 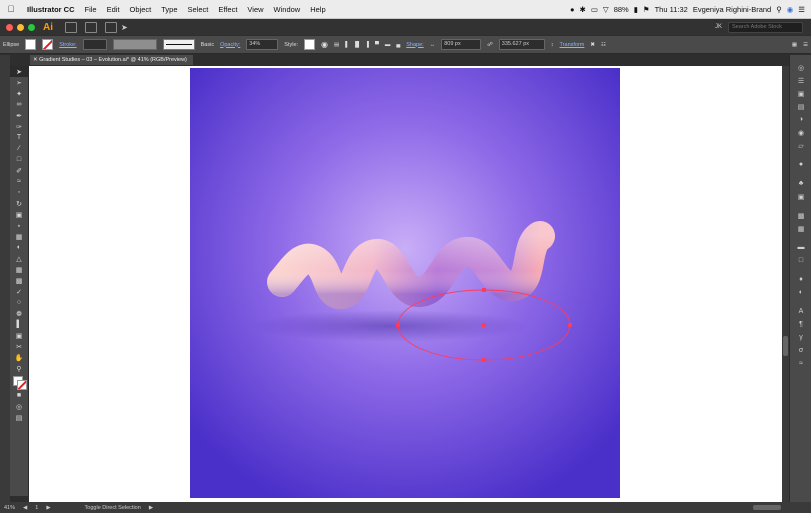 What do you see at coordinates (207, 45) in the screenshot?
I see `brush-name: Basic` at bounding box center [207, 45].